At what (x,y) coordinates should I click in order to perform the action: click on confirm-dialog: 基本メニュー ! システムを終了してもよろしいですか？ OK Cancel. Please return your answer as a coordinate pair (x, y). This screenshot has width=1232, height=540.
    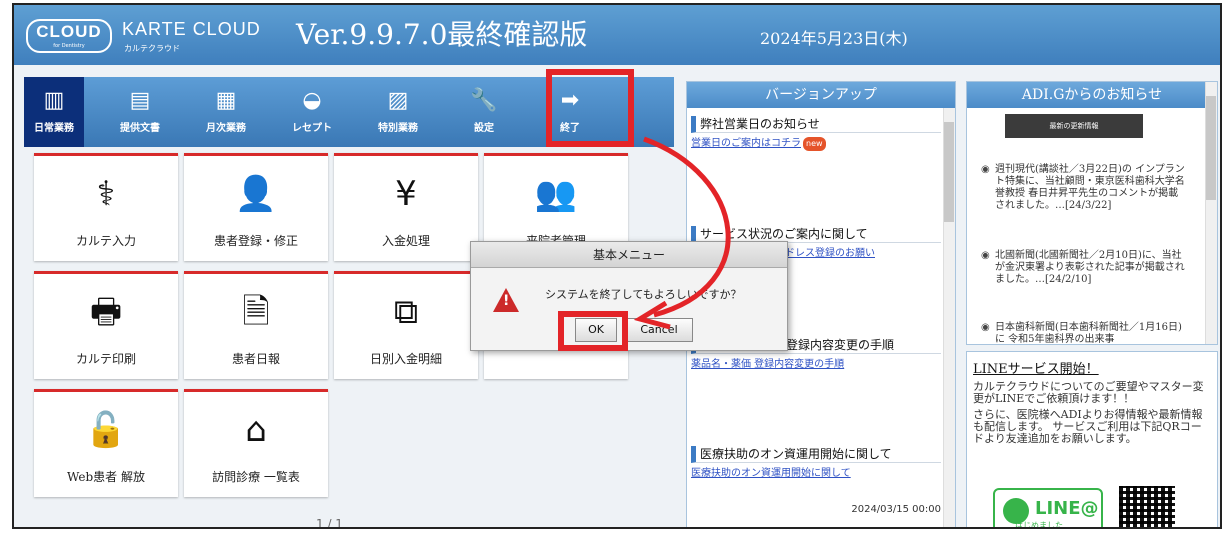
    Looking at the image, I should click on (629, 296).